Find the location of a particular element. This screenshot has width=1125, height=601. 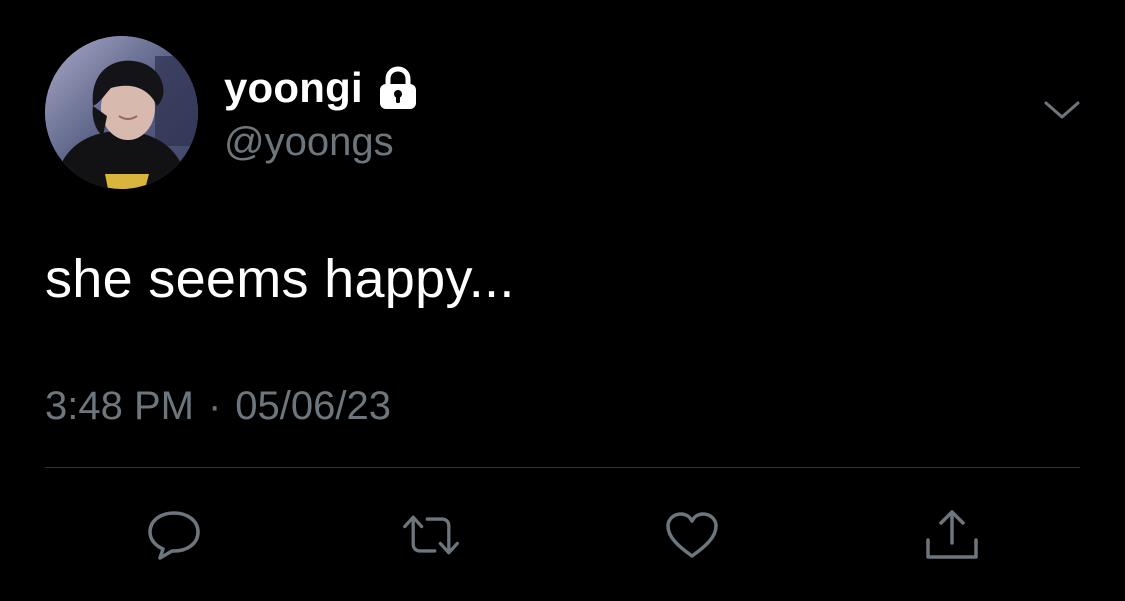

upload-icon is located at coordinates (952, 534).